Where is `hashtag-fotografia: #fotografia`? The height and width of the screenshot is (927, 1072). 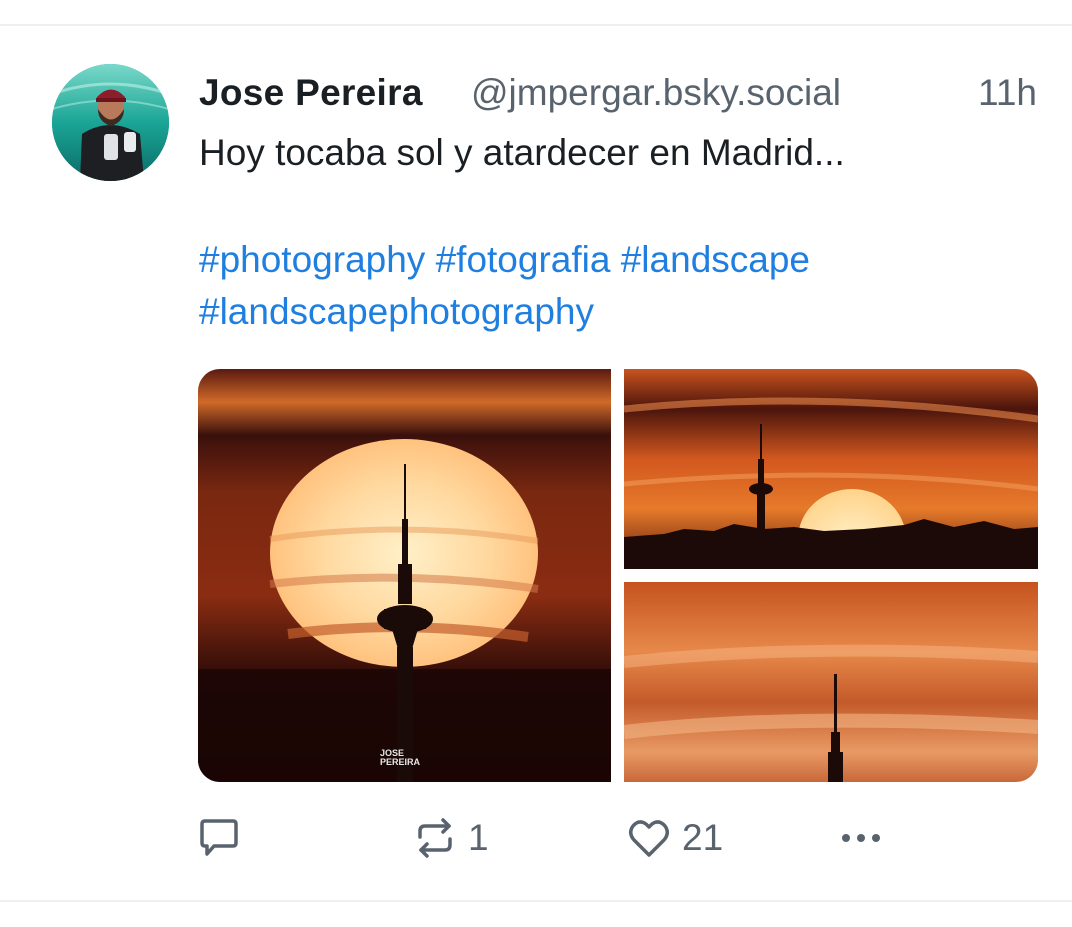 hashtag-fotografia: #fotografia is located at coordinates (523, 259).